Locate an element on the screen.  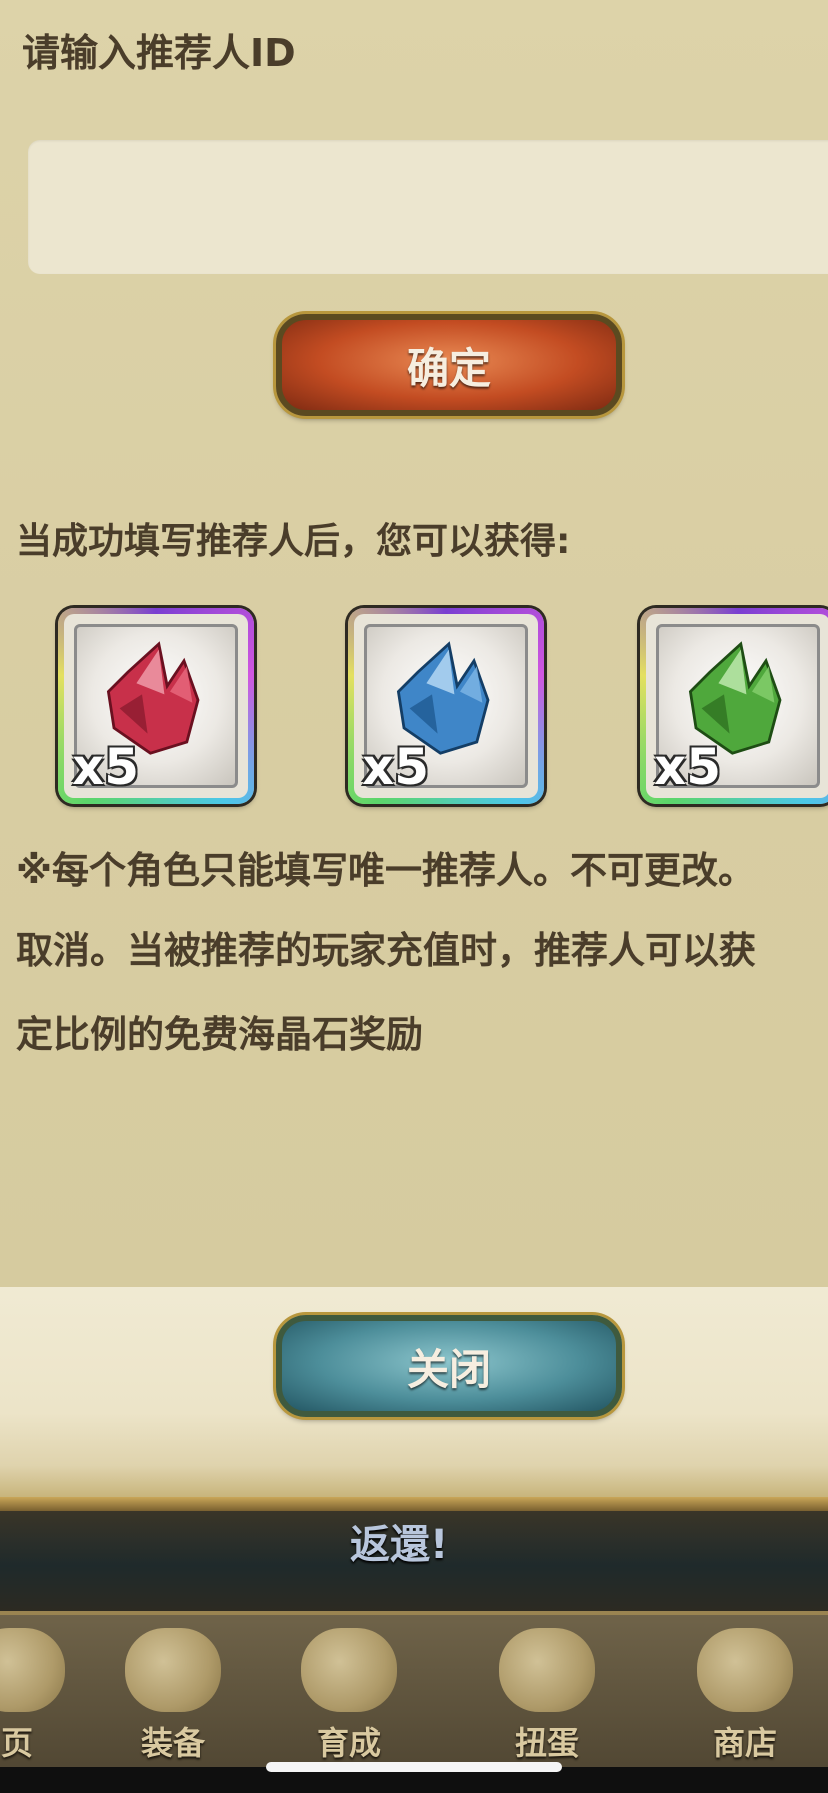
nav-item-gacha: 扭蛋 is located at coordinates (547, 1698).